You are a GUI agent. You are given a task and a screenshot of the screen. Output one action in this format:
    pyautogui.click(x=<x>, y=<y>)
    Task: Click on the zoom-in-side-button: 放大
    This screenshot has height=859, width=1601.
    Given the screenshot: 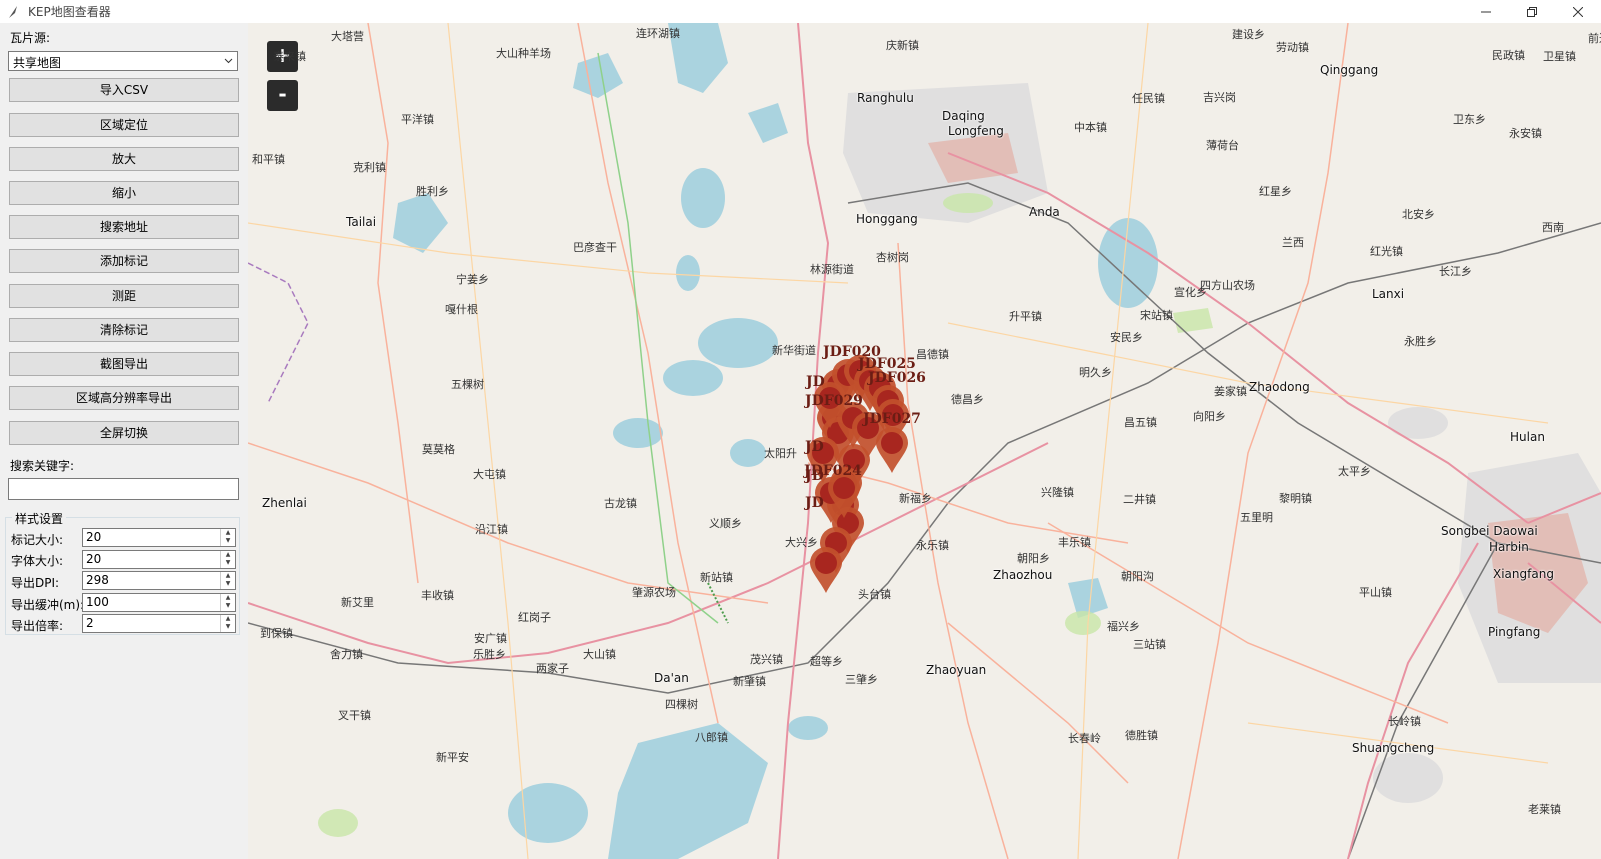 What is the action you would take?
    pyautogui.click(x=124, y=159)
    